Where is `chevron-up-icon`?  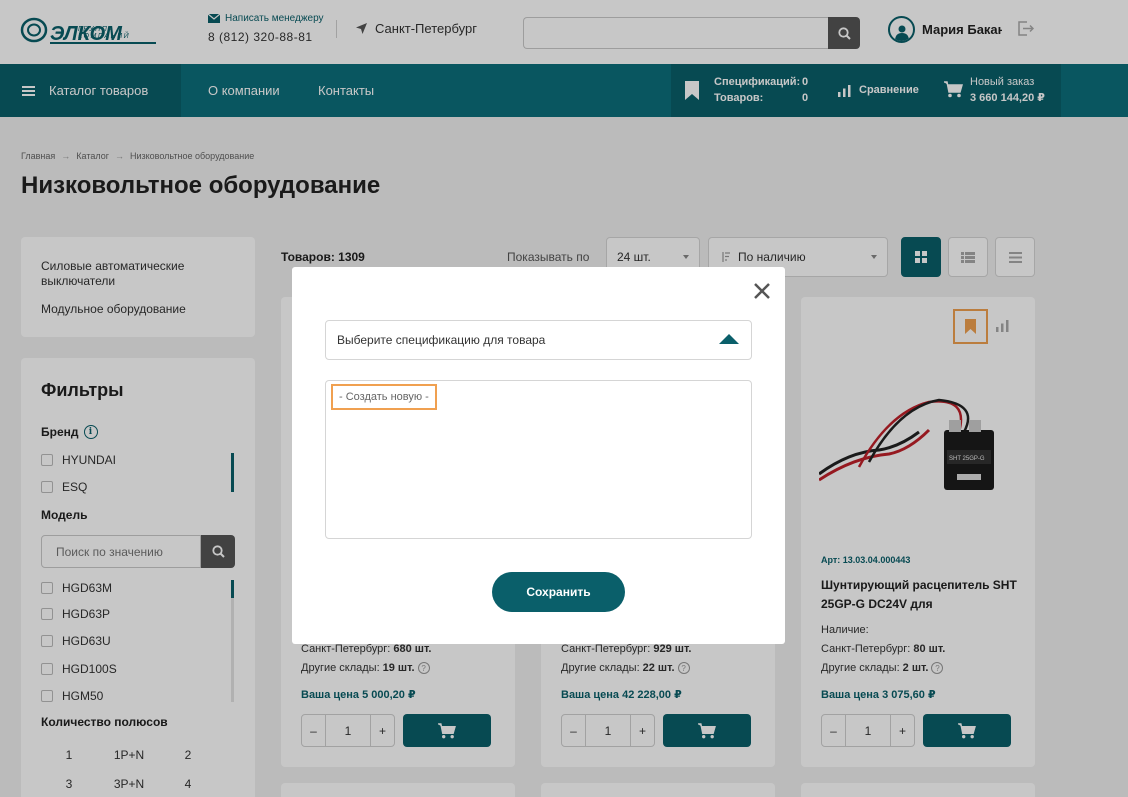
chevron-up-icon is located at coordinates (729, 339).